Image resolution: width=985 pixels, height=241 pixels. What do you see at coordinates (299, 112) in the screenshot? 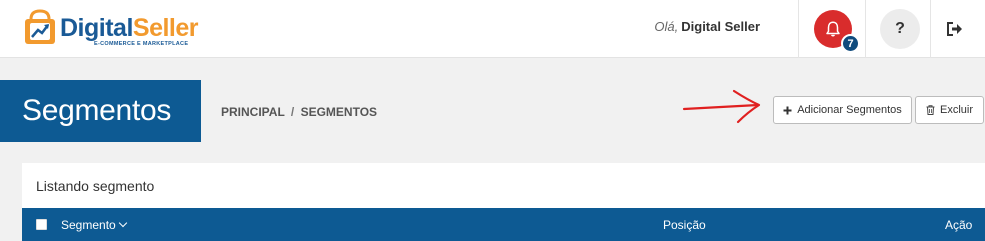
I see `breadcrumb: PRINCIPAL / SEGMENTOS` at bounding box center [299, 112].